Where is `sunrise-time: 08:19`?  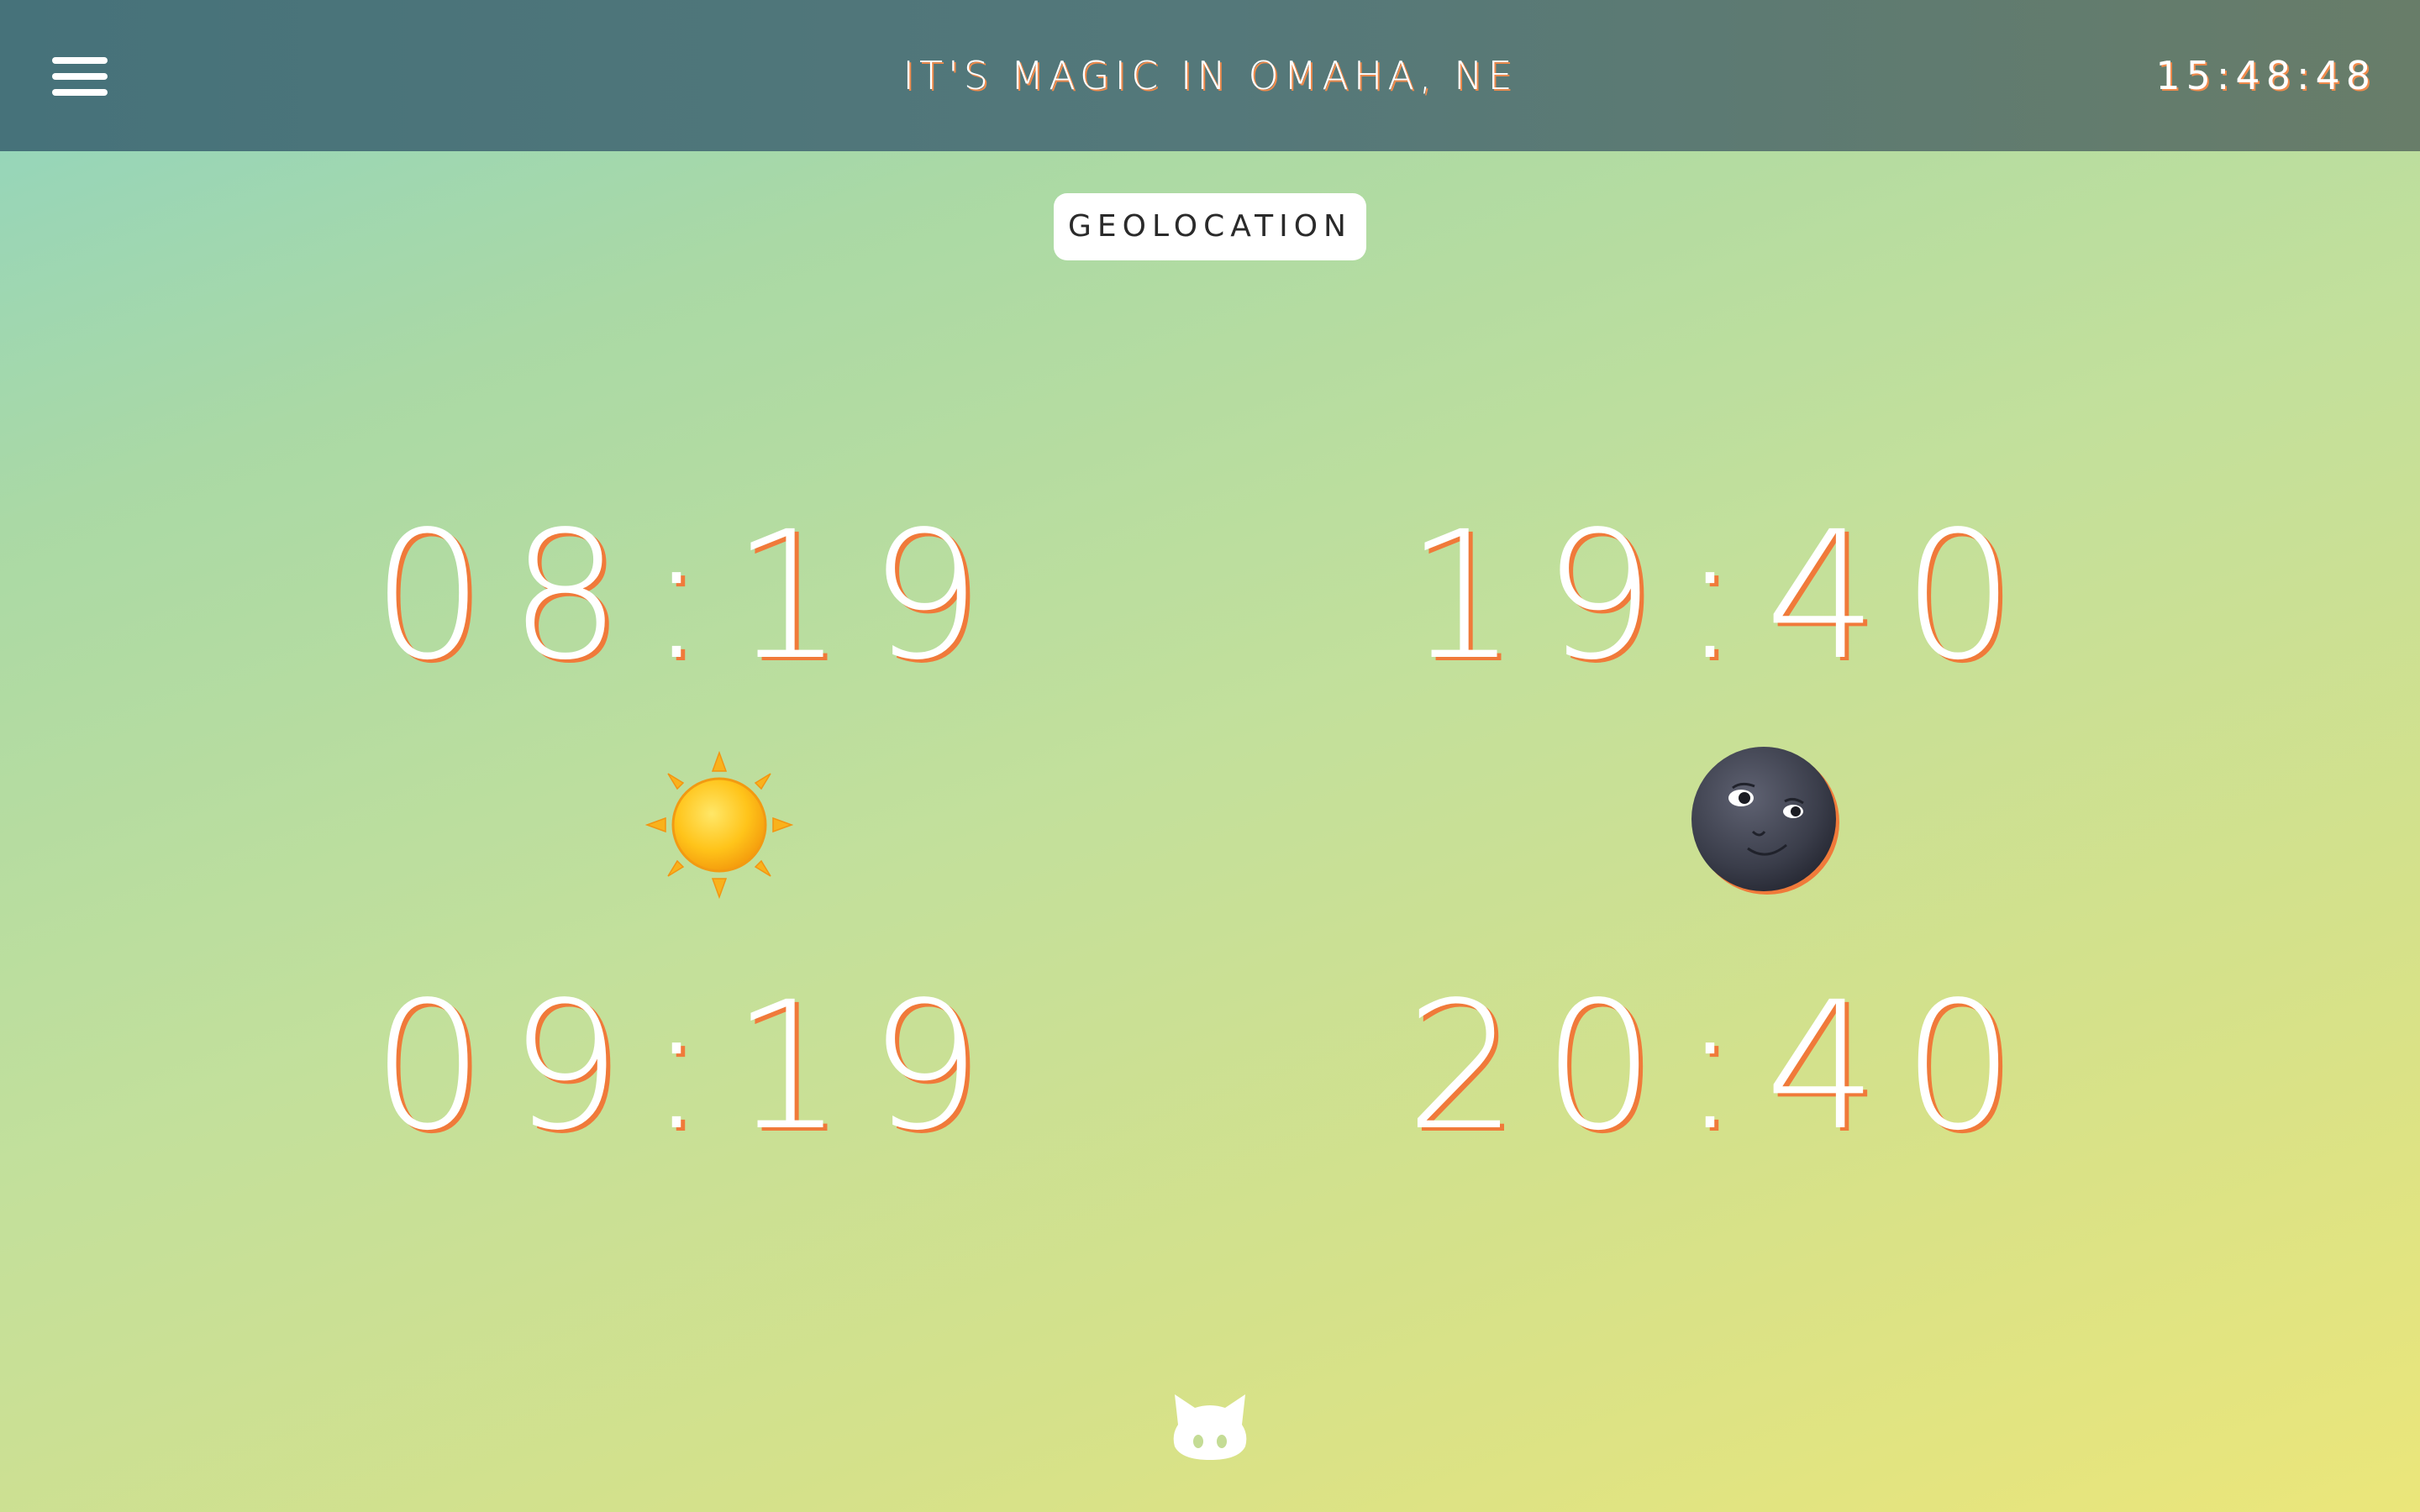
sunrise-time: 08:19 is located at coordinates (689, 596).